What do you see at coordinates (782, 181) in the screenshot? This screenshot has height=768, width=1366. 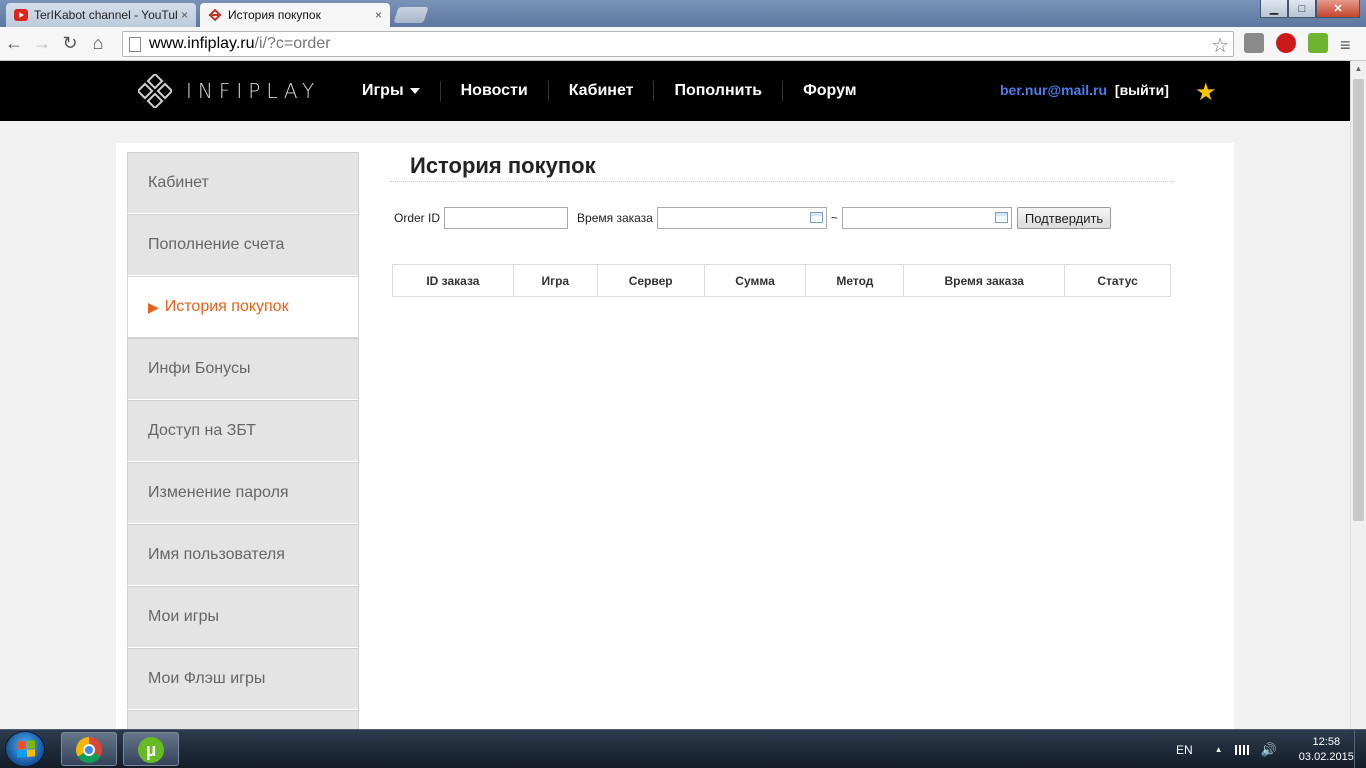 I see `title-divider` at bounding box center [782, 181].